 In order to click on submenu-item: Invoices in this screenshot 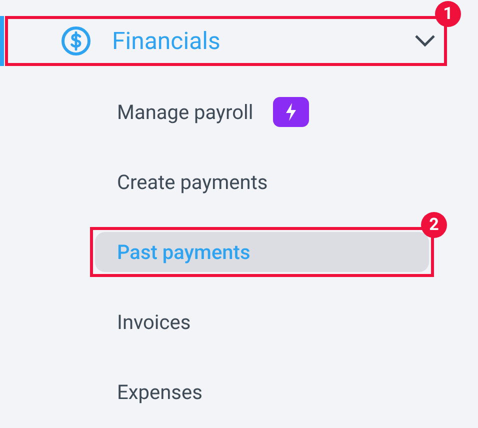, I will do `click(262, 322)`.